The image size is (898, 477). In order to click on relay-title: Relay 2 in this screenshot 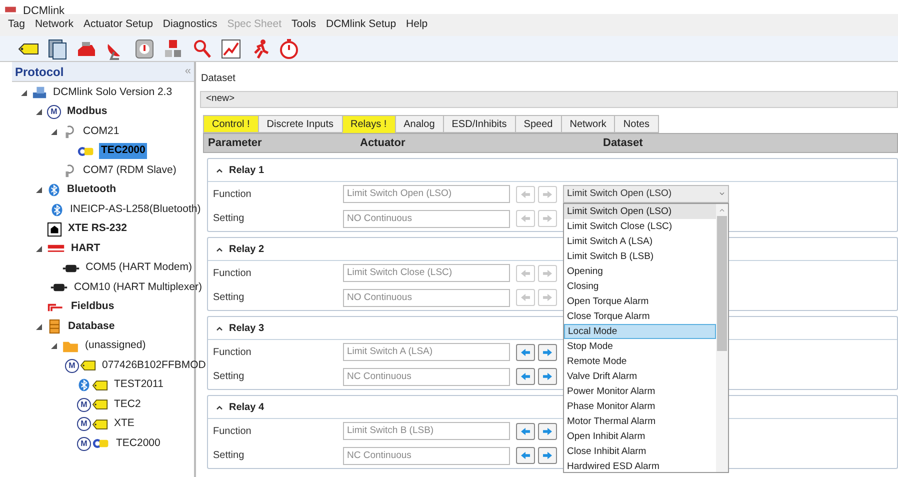, I will do `click(246, 249)`.